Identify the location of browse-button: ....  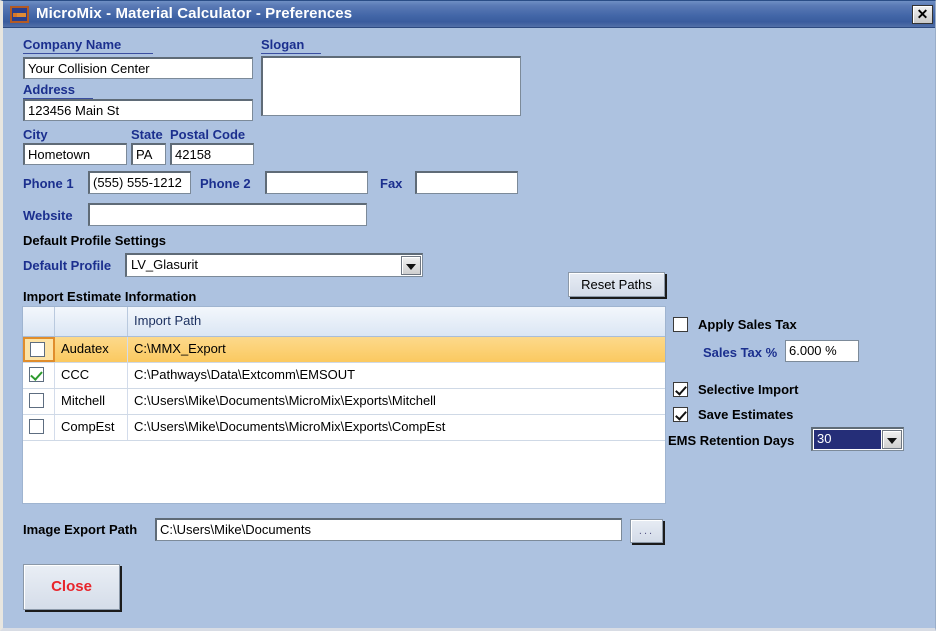
(646, 531).